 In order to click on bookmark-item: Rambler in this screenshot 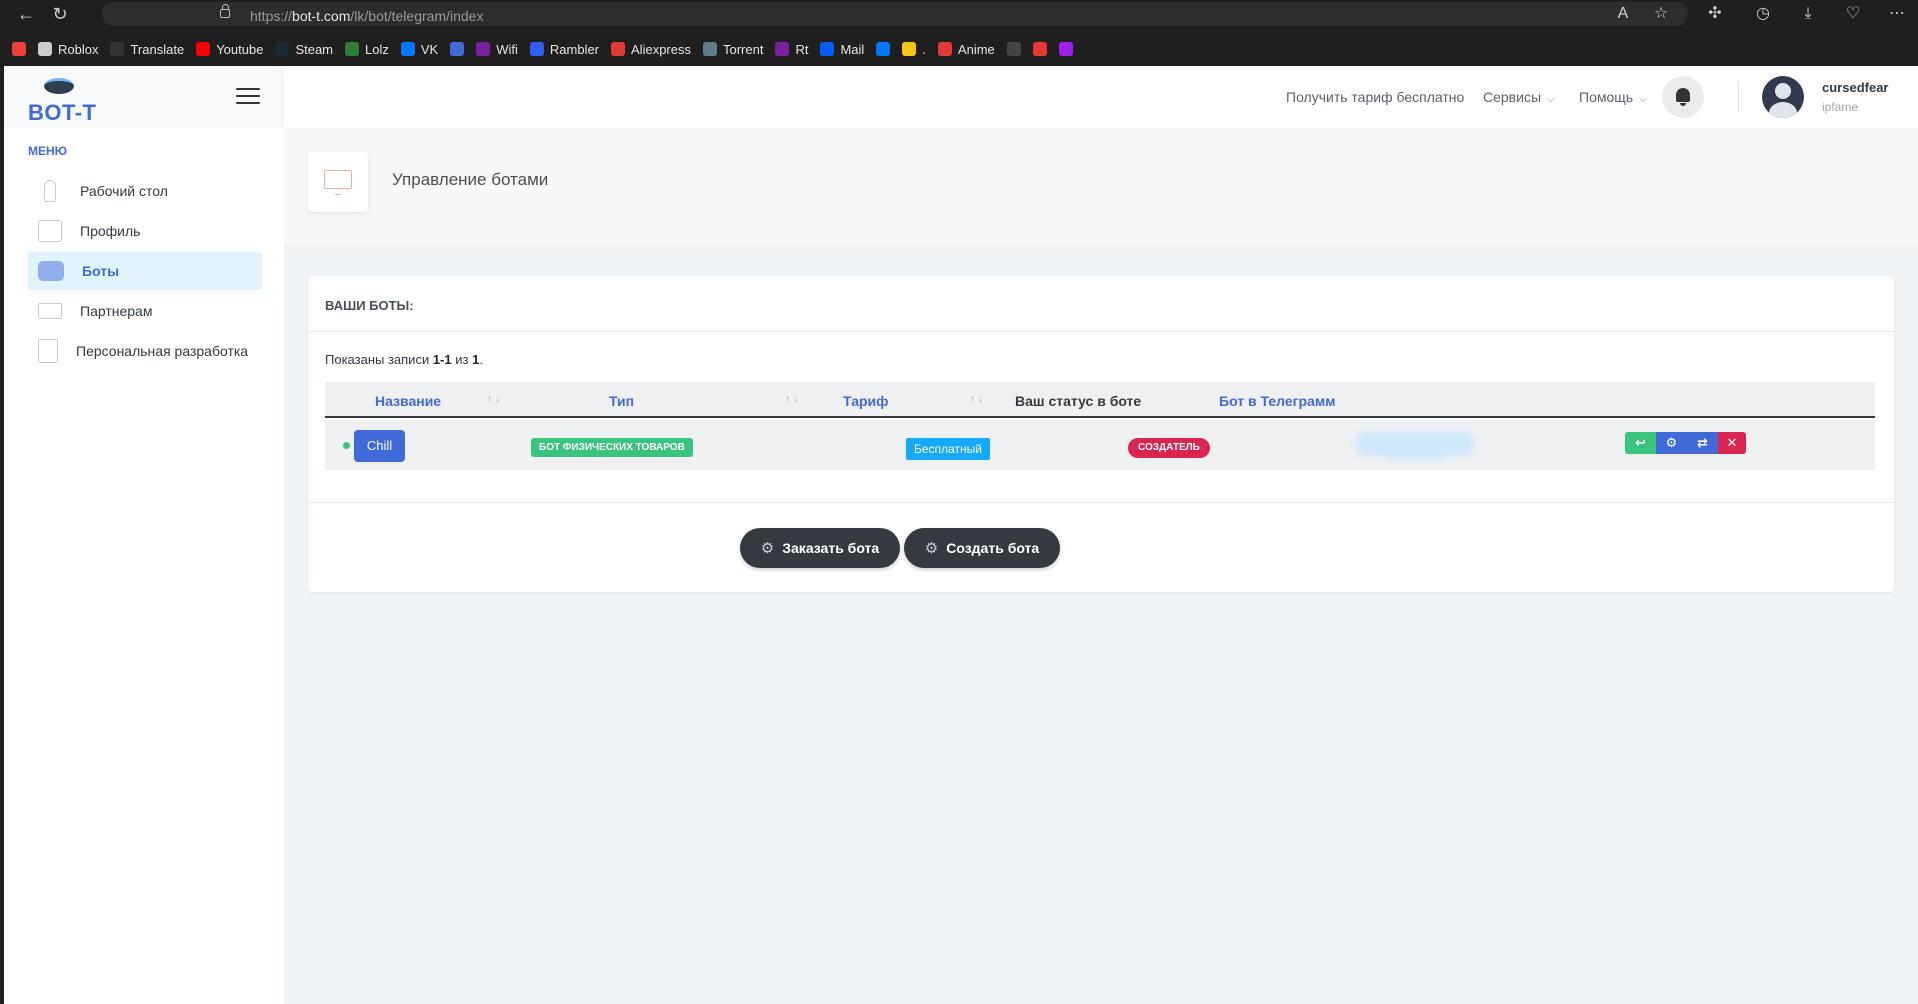, I will do `click(564, 49)`.